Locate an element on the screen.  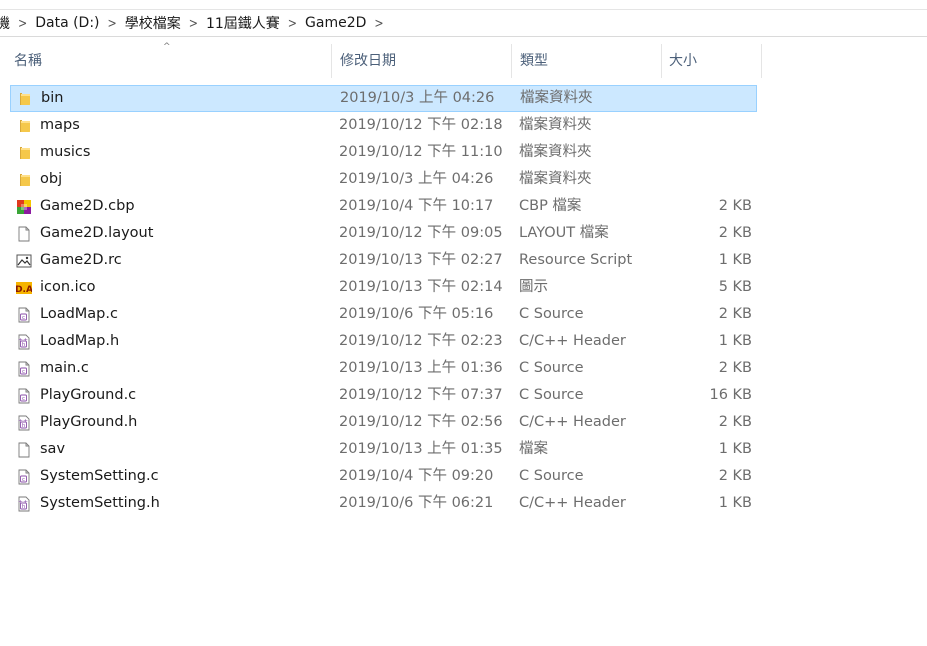
breadcrumb-item-drive: Data (D:) is located at coordinates (67, 23).